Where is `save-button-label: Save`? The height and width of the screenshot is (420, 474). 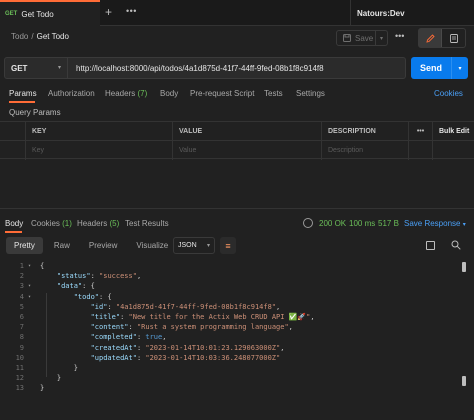 save-button-label: Save is located at coordinates (364, 38).